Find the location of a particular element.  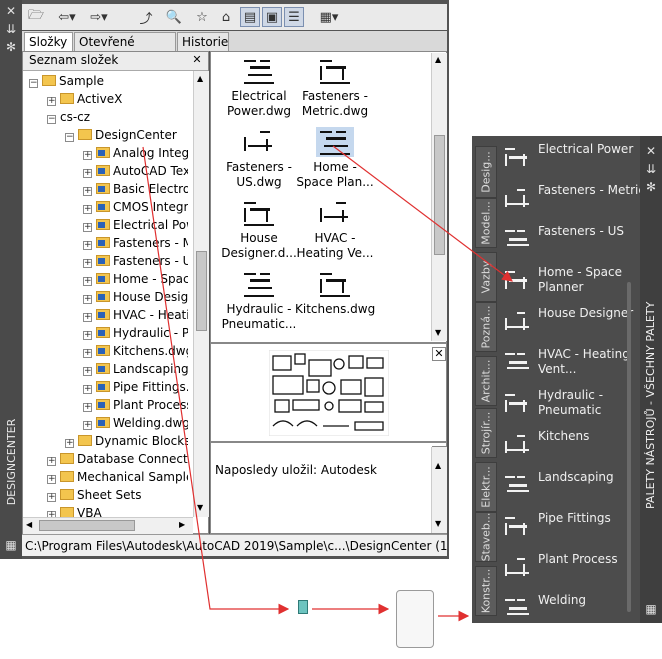

tree-item-database-connectivity: + Database Connectivity is located at coordinates (117, 459).